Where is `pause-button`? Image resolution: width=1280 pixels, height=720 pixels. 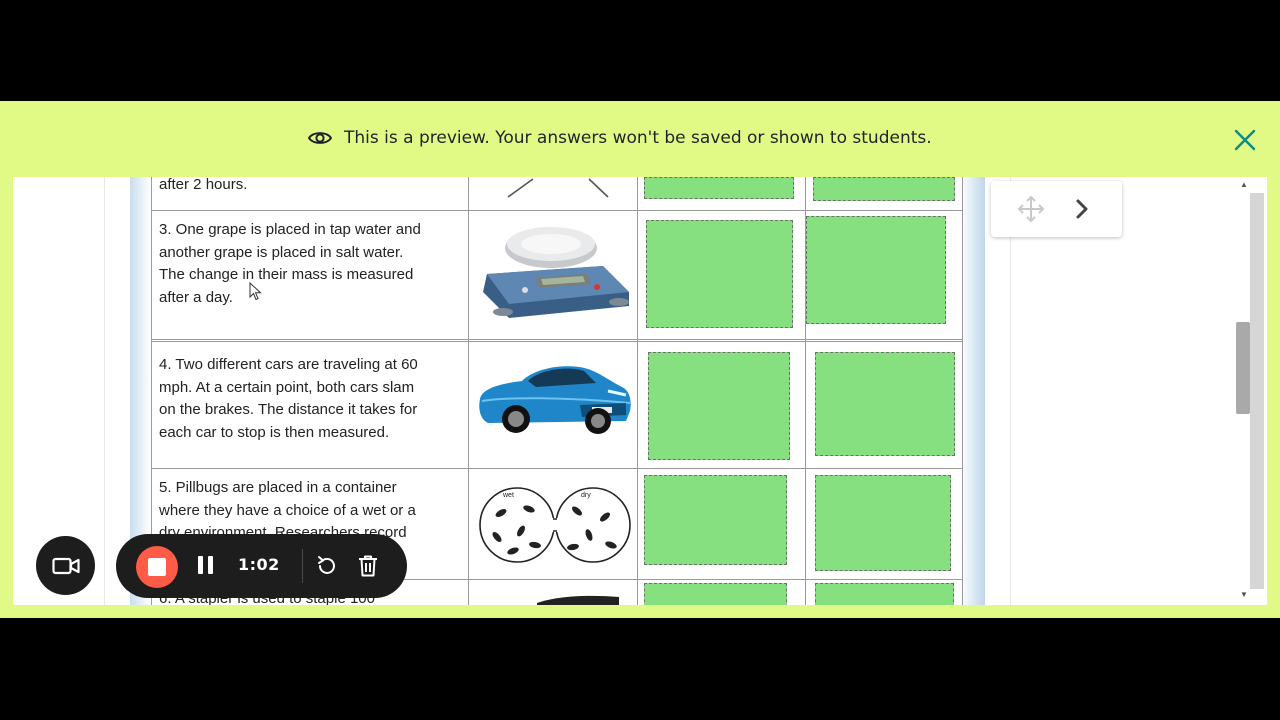
pause-button is located at coordinates (205, 567).